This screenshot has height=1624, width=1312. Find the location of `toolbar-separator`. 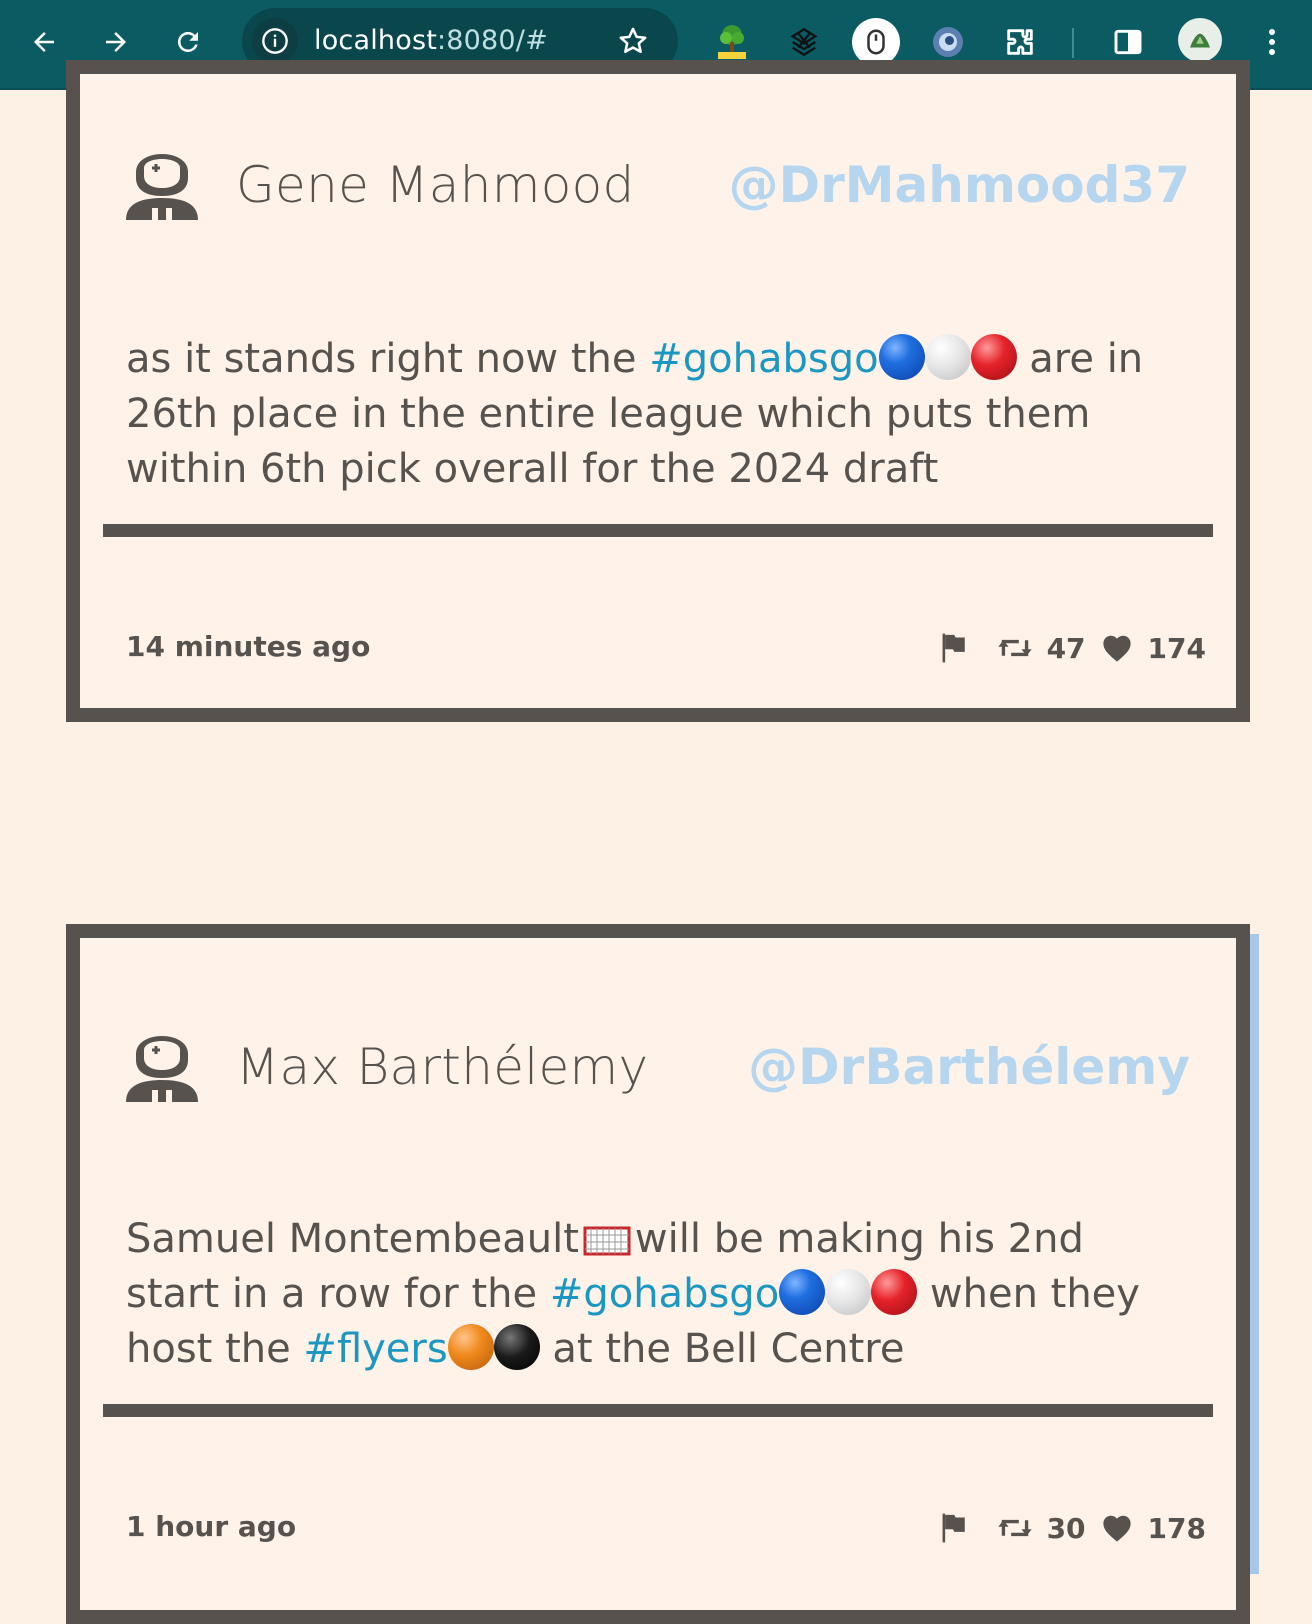

toolbar-separator is located at coordinates (1073, 43).